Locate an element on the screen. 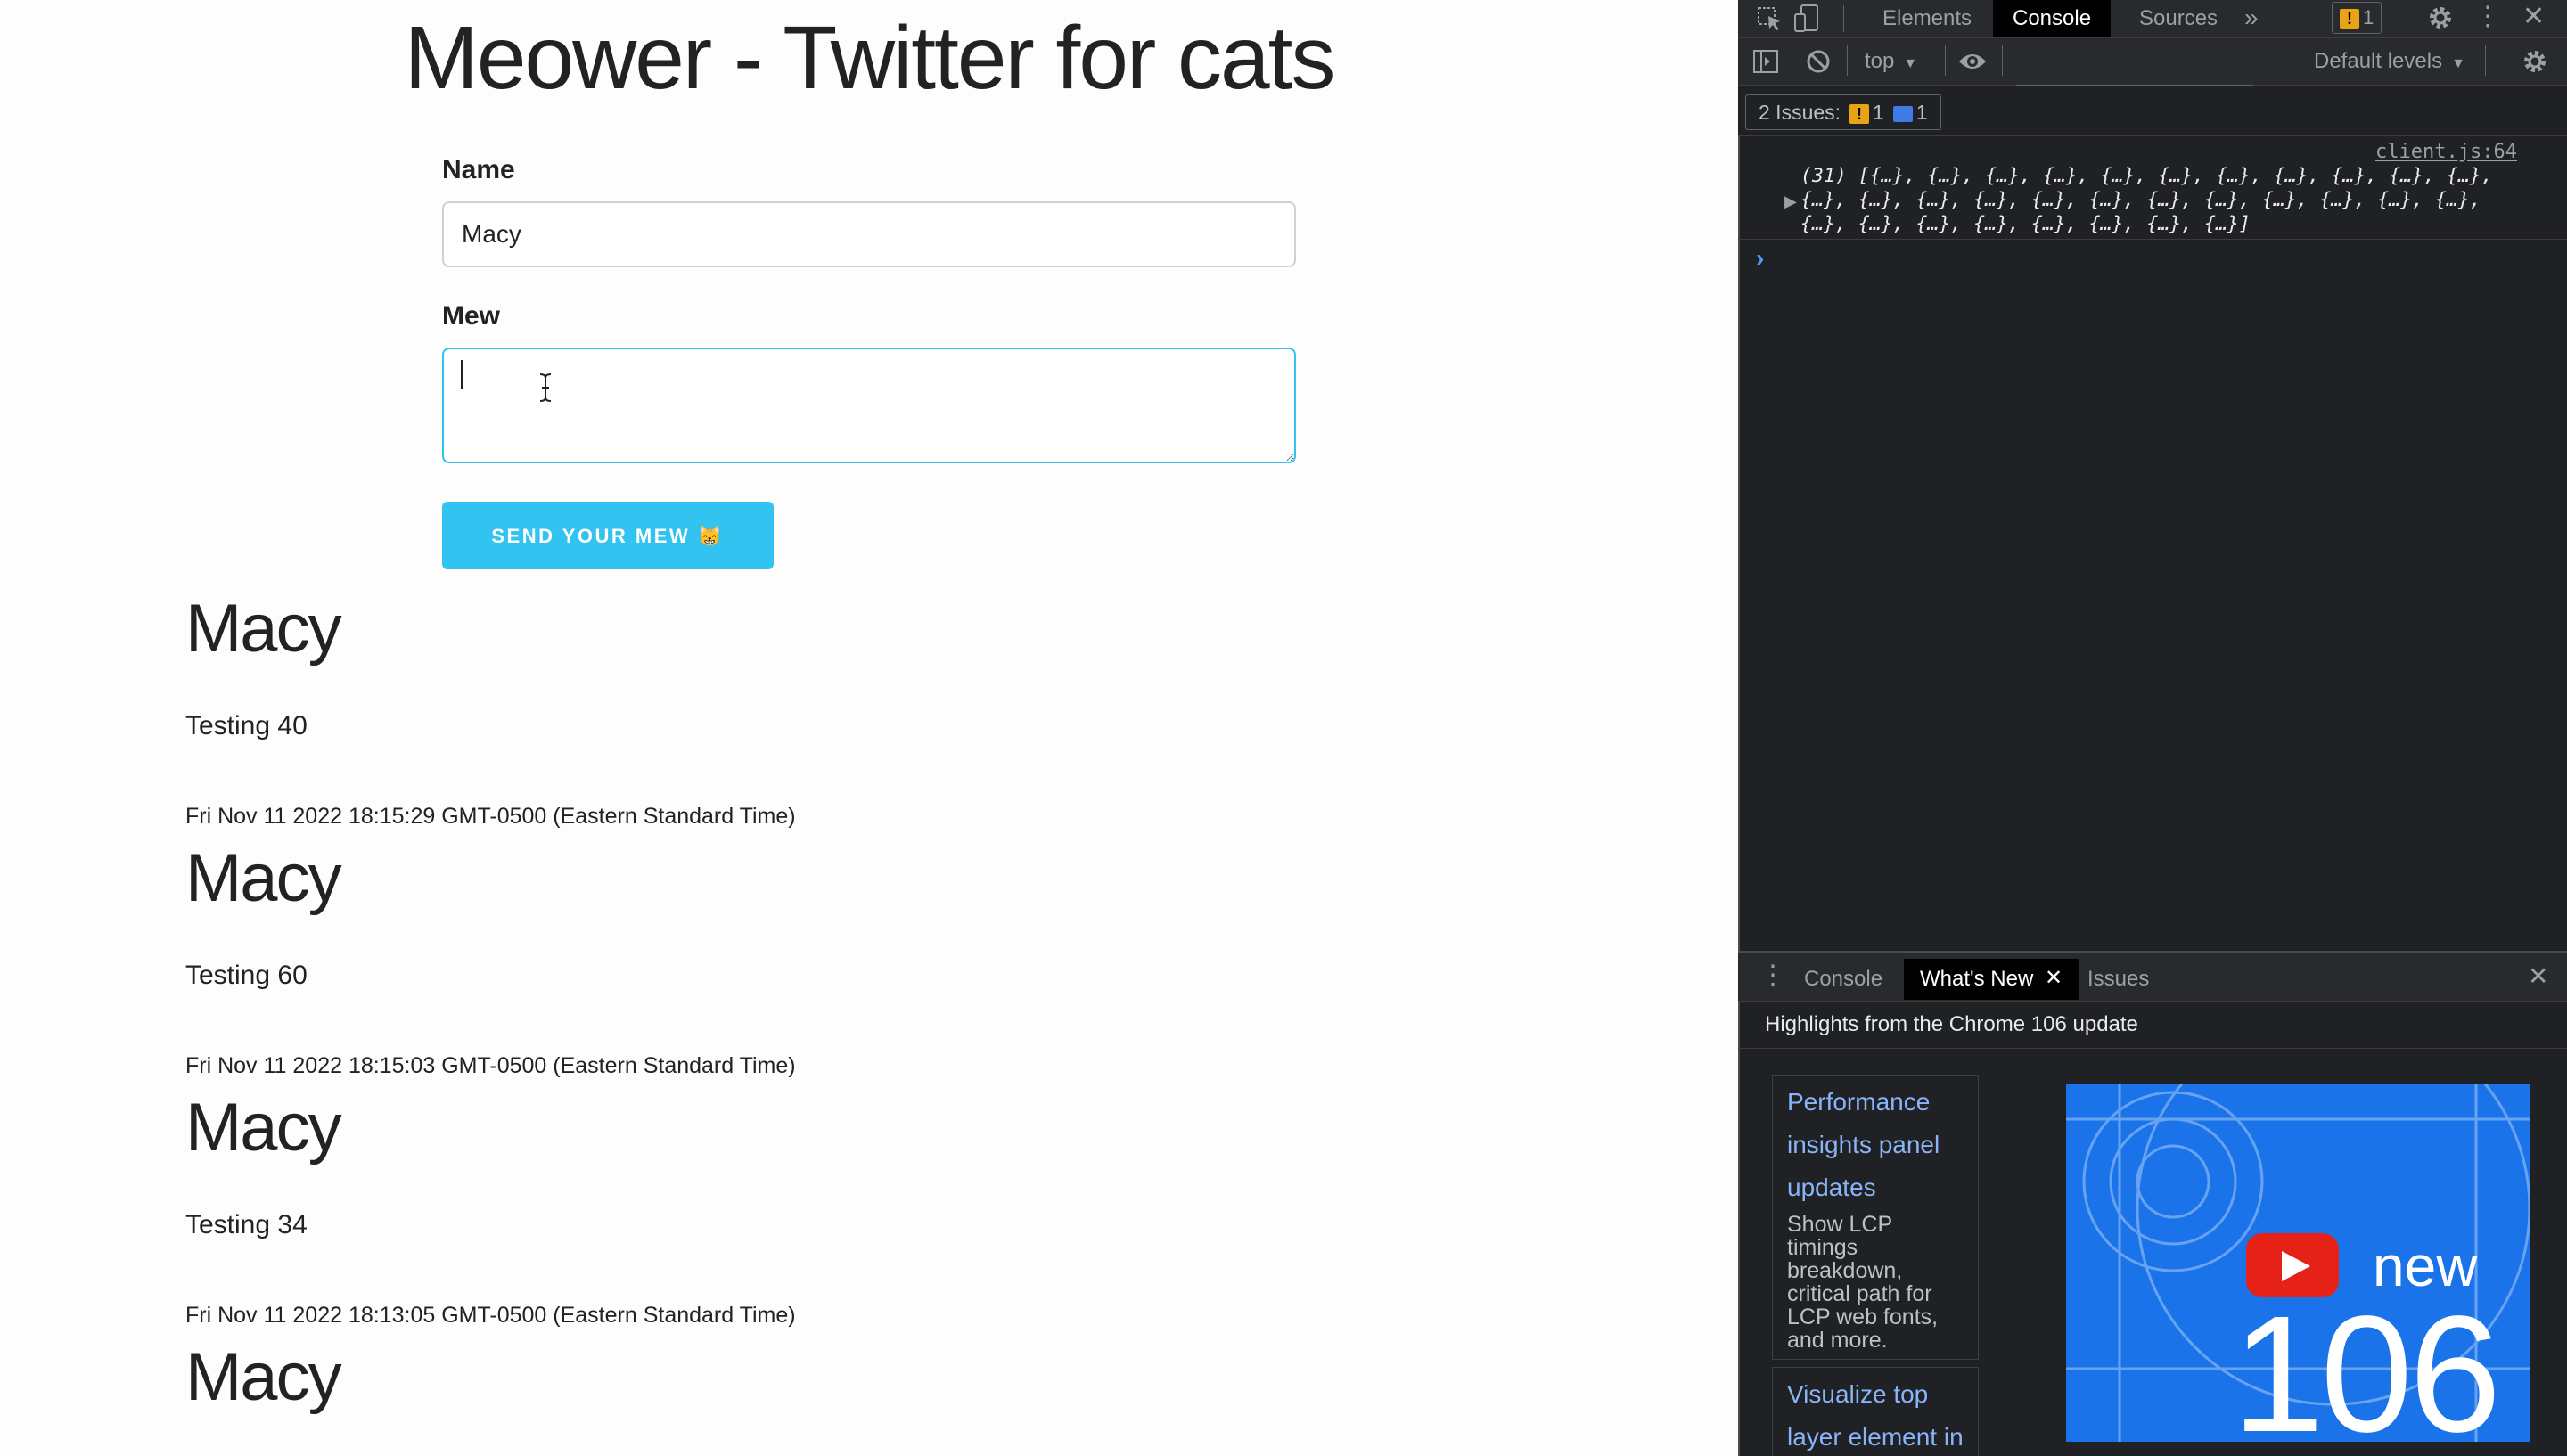 Image resolution: width=2567 pixels, height=1456 pixels. warnings-count: 1 is located at coordinates (2368, 17).